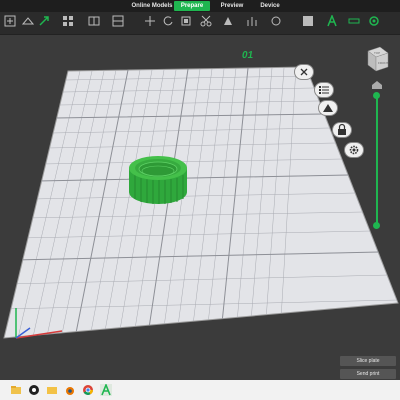  I want to click on lock-plate-button, so click(342, 130).